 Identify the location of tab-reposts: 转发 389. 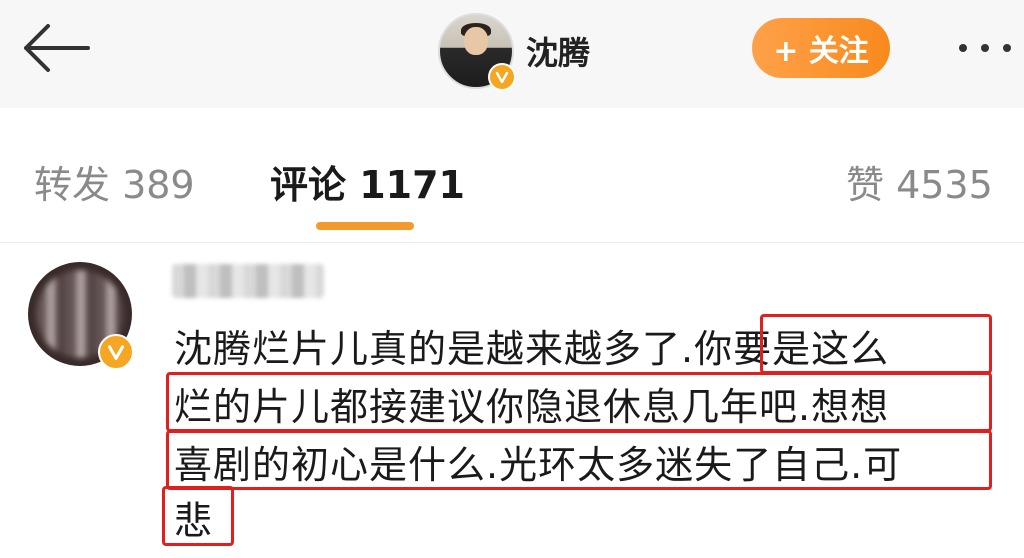
(114, 181).